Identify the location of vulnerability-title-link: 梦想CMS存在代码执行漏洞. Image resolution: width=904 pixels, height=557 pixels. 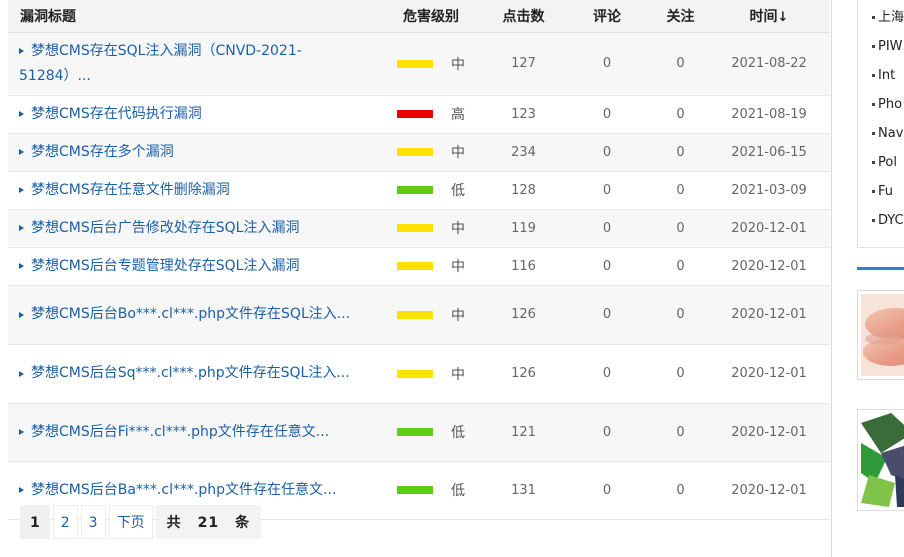
(116, 114).